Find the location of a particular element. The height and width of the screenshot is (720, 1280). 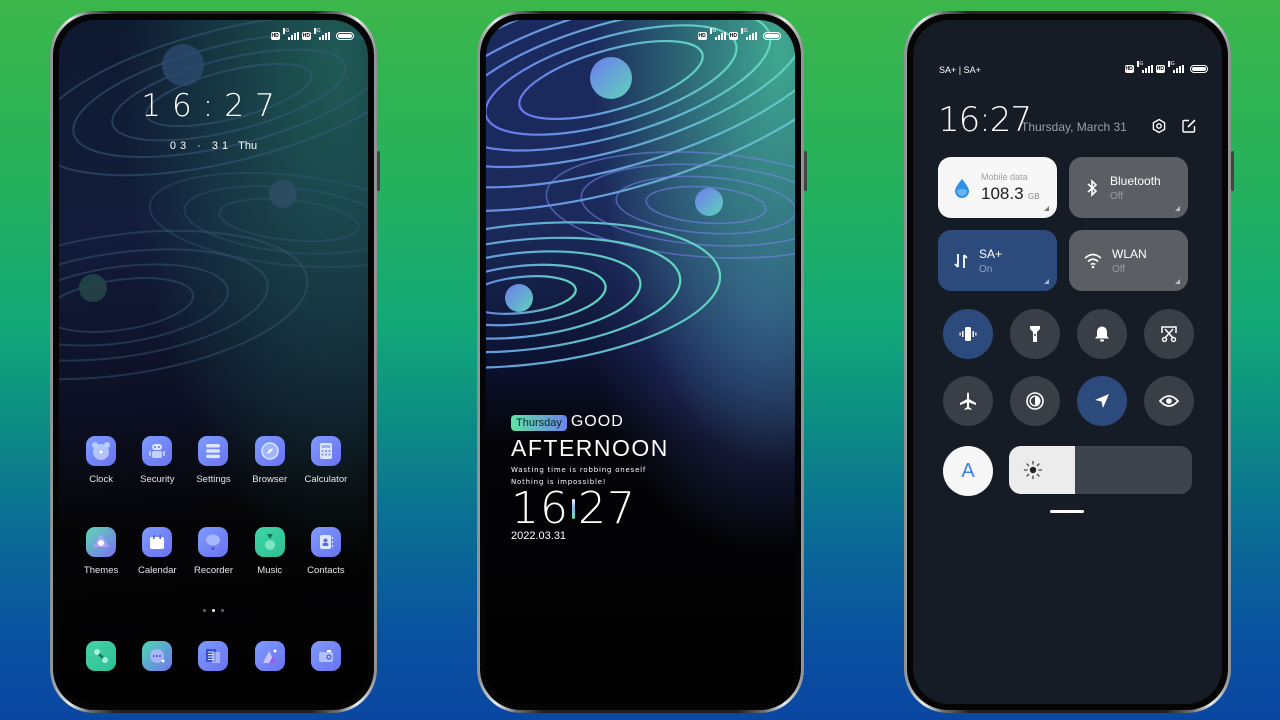

brightness-slider is located at coordinates (1100, 470).